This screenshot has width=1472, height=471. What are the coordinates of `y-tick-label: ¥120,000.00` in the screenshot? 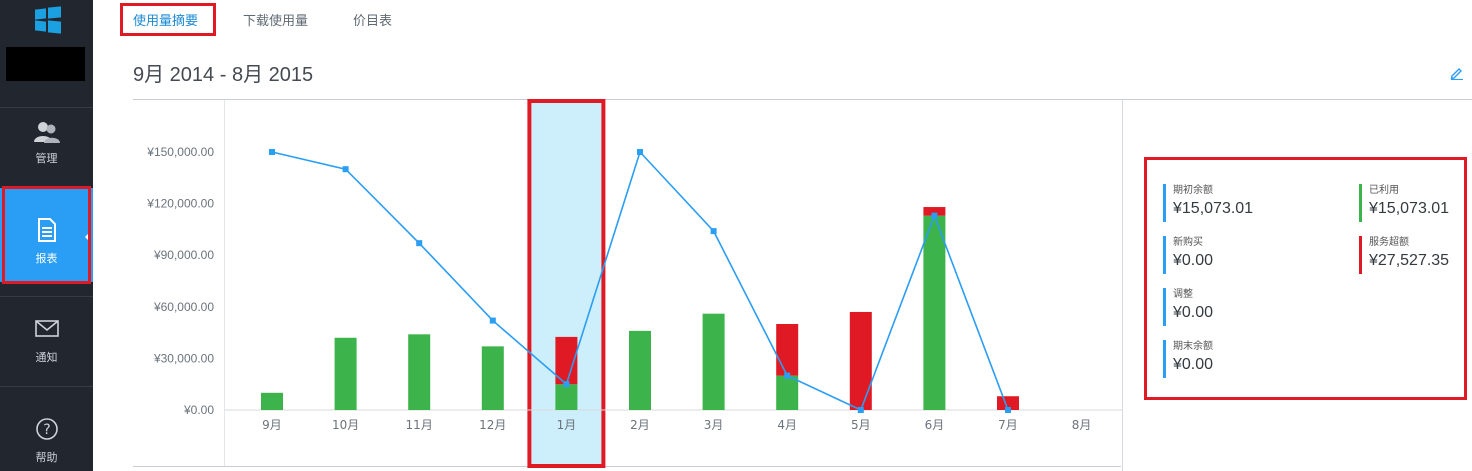 It's located at (180, 204).